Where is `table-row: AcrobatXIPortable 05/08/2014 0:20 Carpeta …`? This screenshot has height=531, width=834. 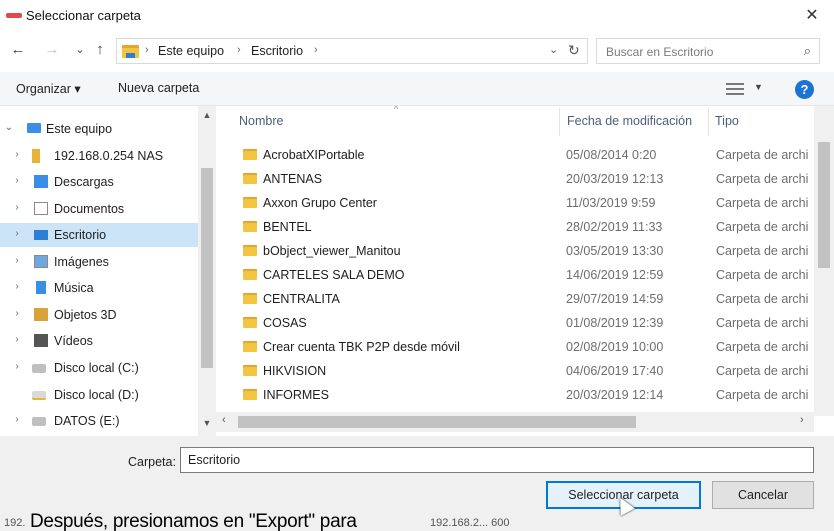
table-row: AcrobatXIPortable 05/08/2014 0:20 Carpeta … is located at coordinates (516, 155).